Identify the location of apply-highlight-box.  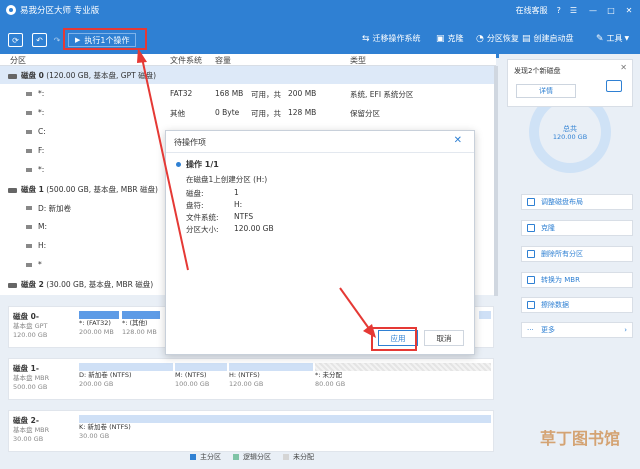
(394, 339).